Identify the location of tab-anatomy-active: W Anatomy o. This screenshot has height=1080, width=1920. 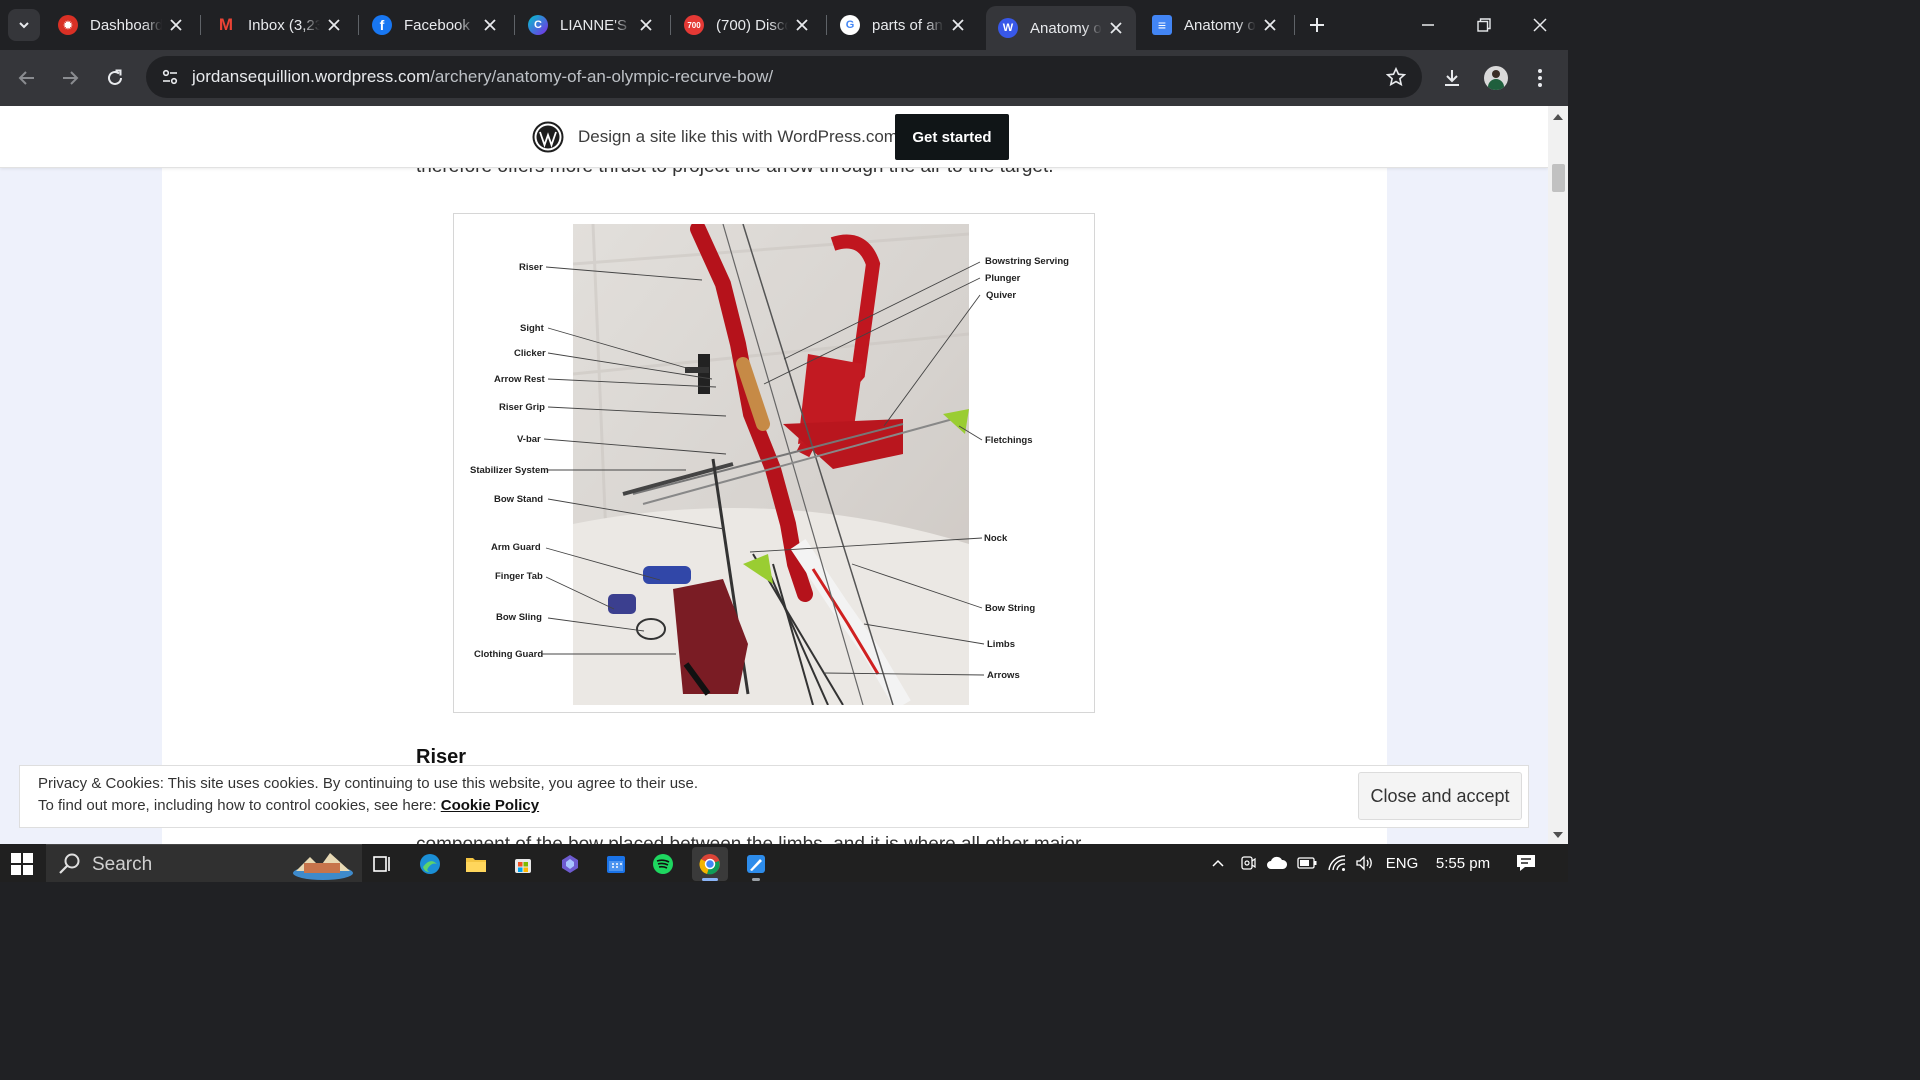
(1061, 28).